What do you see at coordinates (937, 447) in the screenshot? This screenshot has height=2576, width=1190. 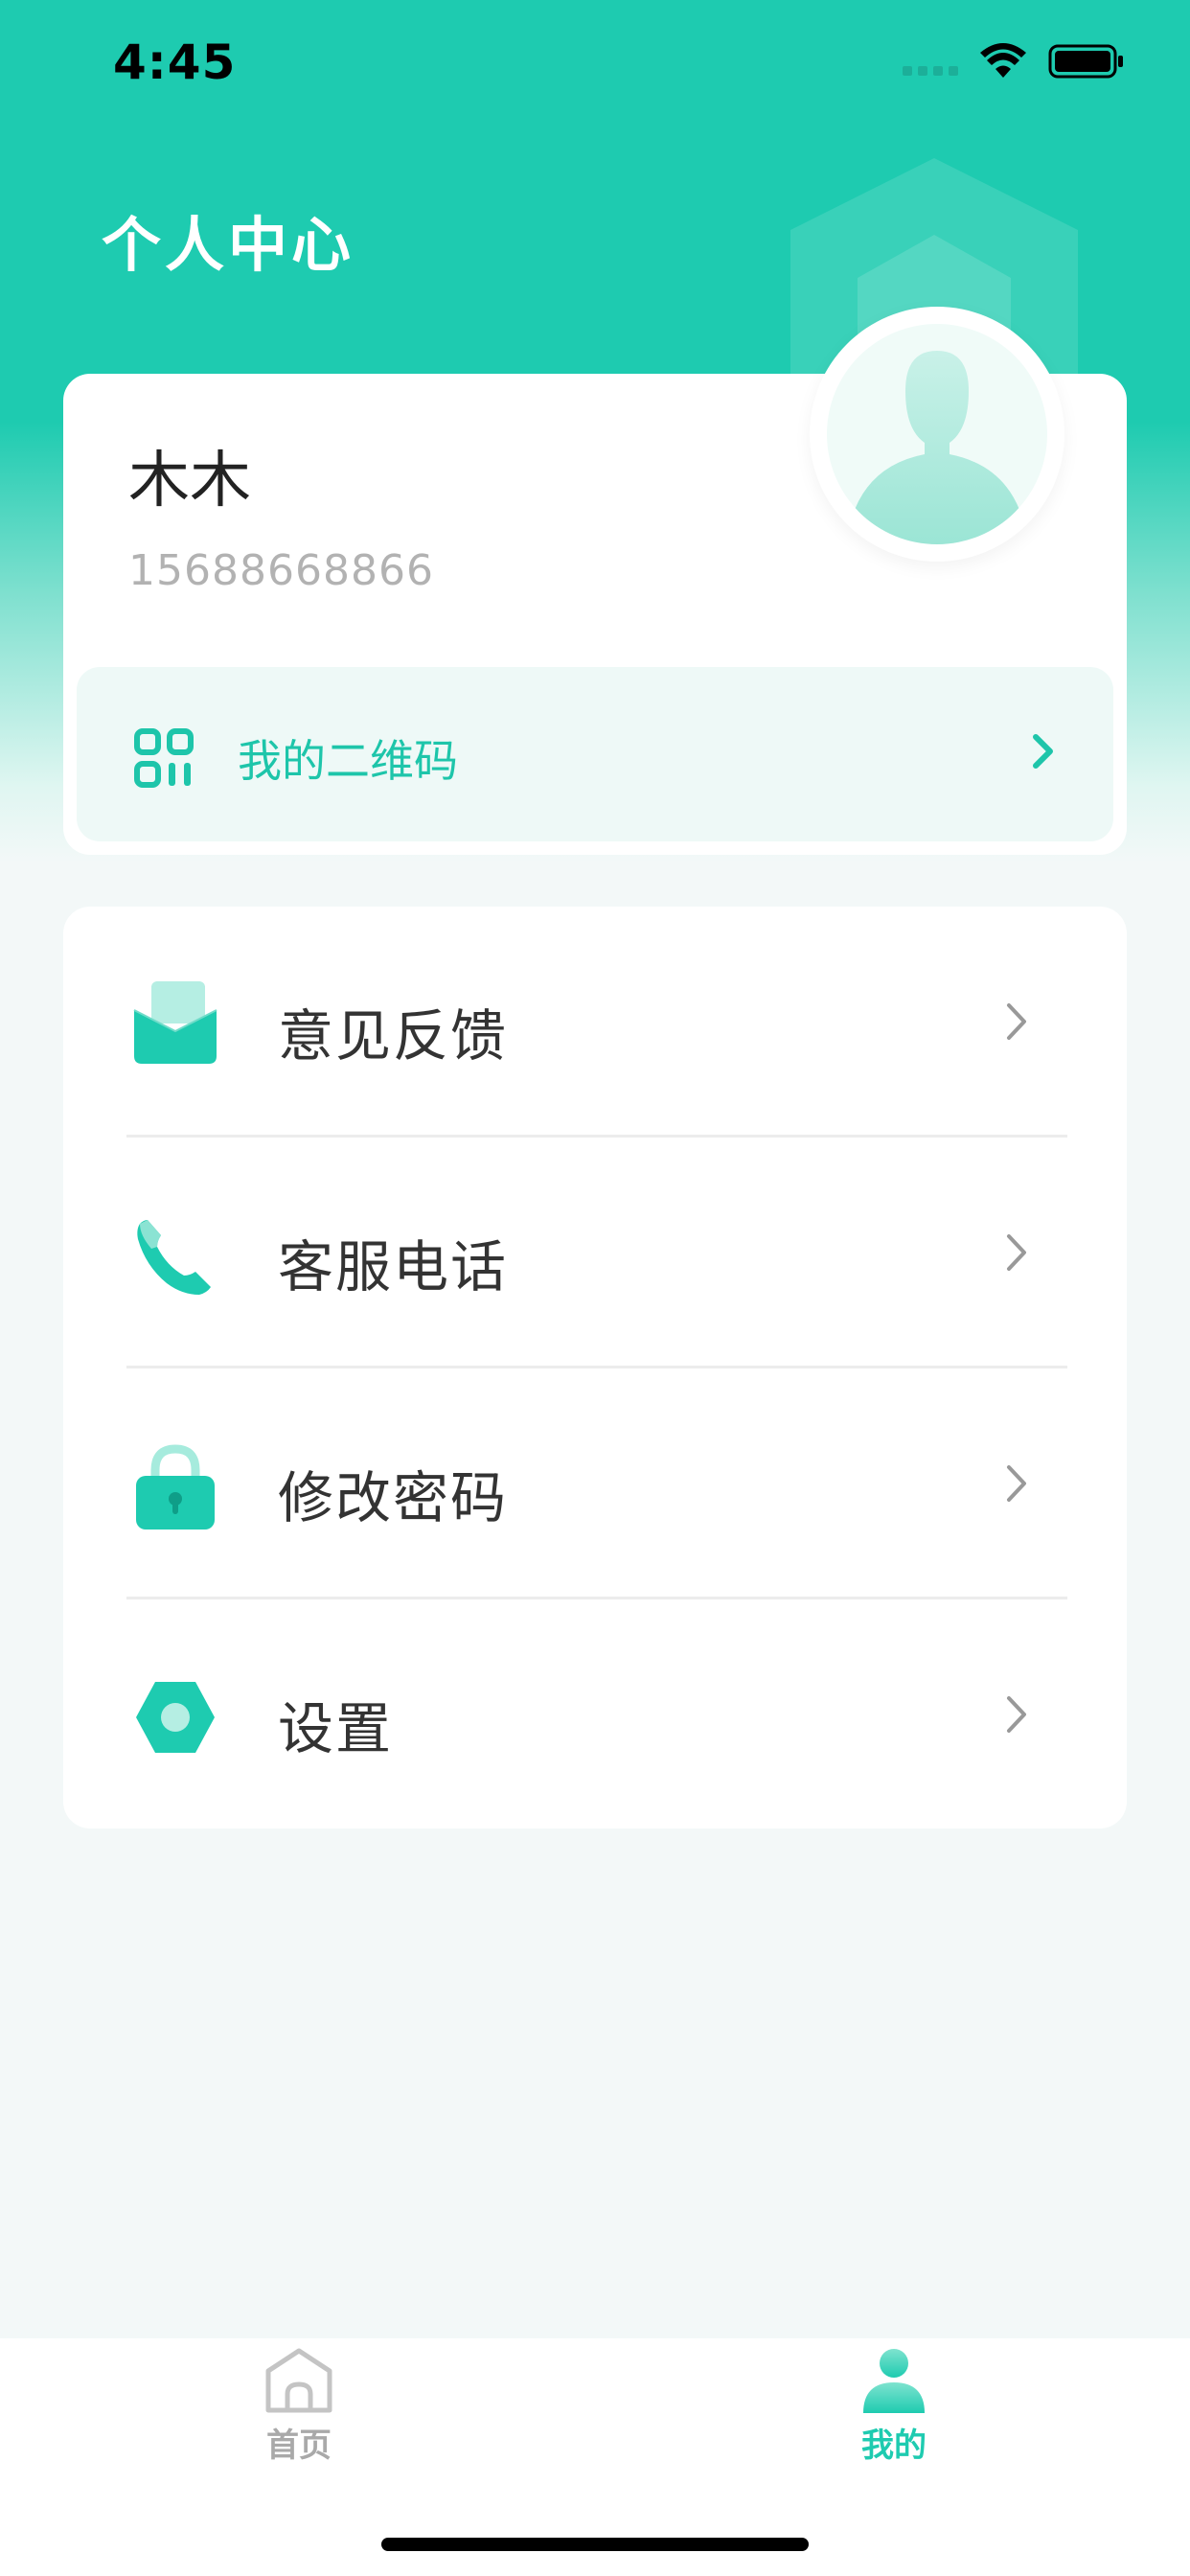 I see `user-silhouette-icon` at bounding box center [937, 447].